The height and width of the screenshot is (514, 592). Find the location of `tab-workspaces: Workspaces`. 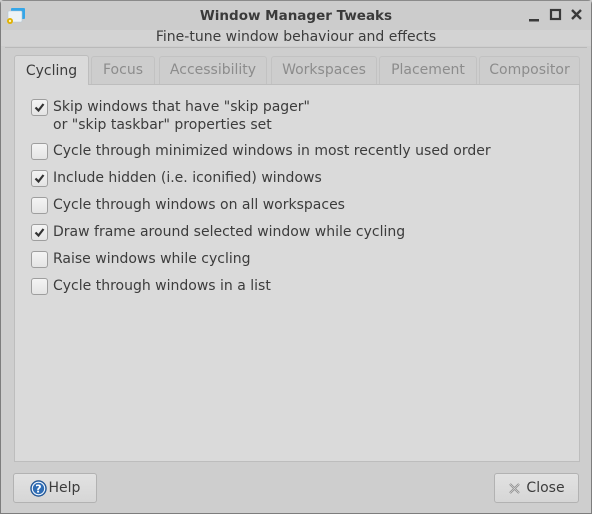

tab-workspaces: Workspaces is located at coordinates (324, 70).